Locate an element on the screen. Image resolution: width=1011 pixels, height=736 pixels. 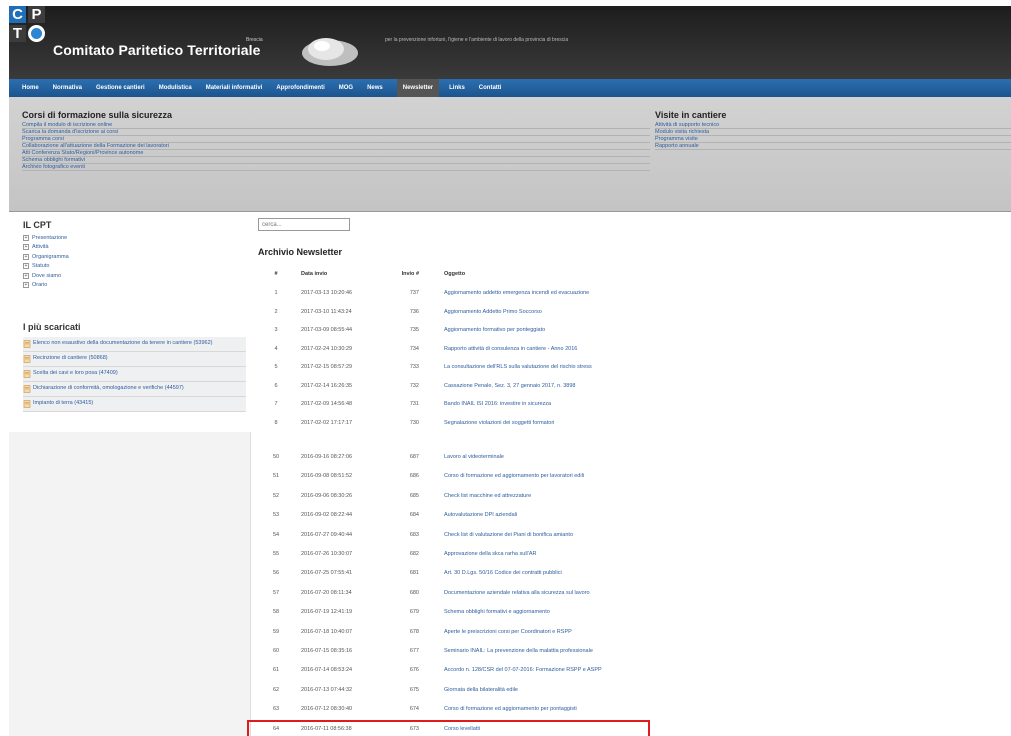
visits-link: Programma visite is located at coordinates (833, 139).